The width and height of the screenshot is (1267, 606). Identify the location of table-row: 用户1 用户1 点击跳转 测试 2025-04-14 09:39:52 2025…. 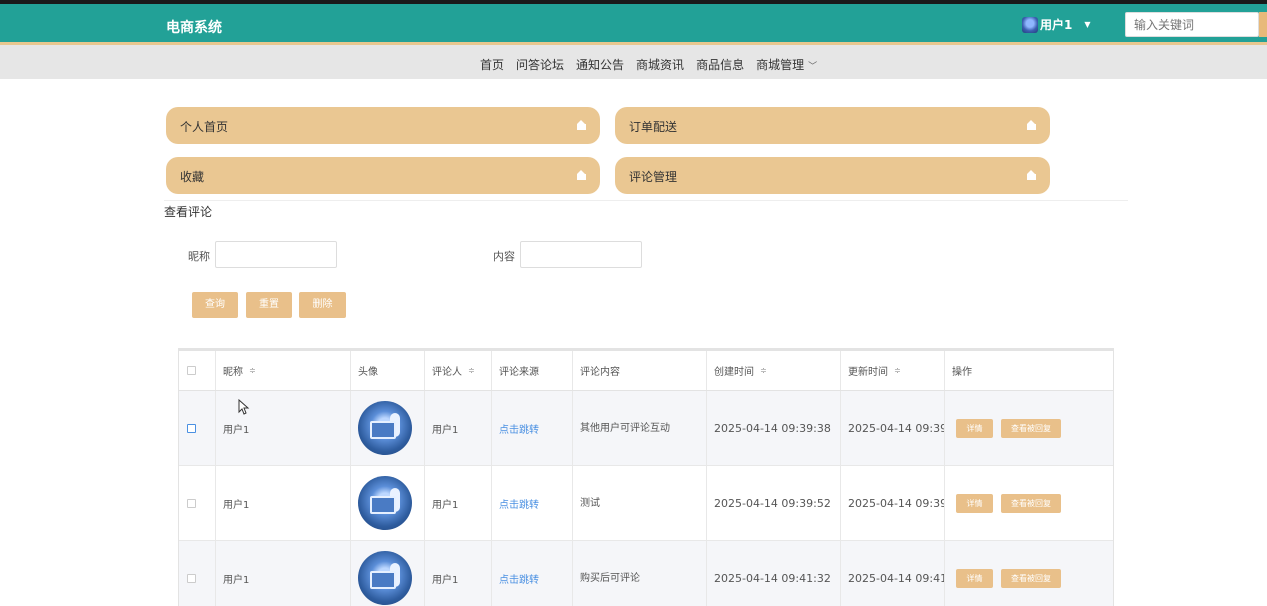
(646, 503).